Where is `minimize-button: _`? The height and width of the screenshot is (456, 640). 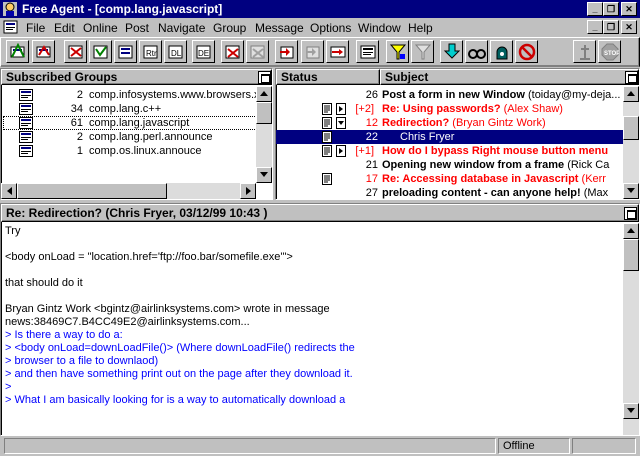 minimize-button: _ is located at coordinates (595, 9).